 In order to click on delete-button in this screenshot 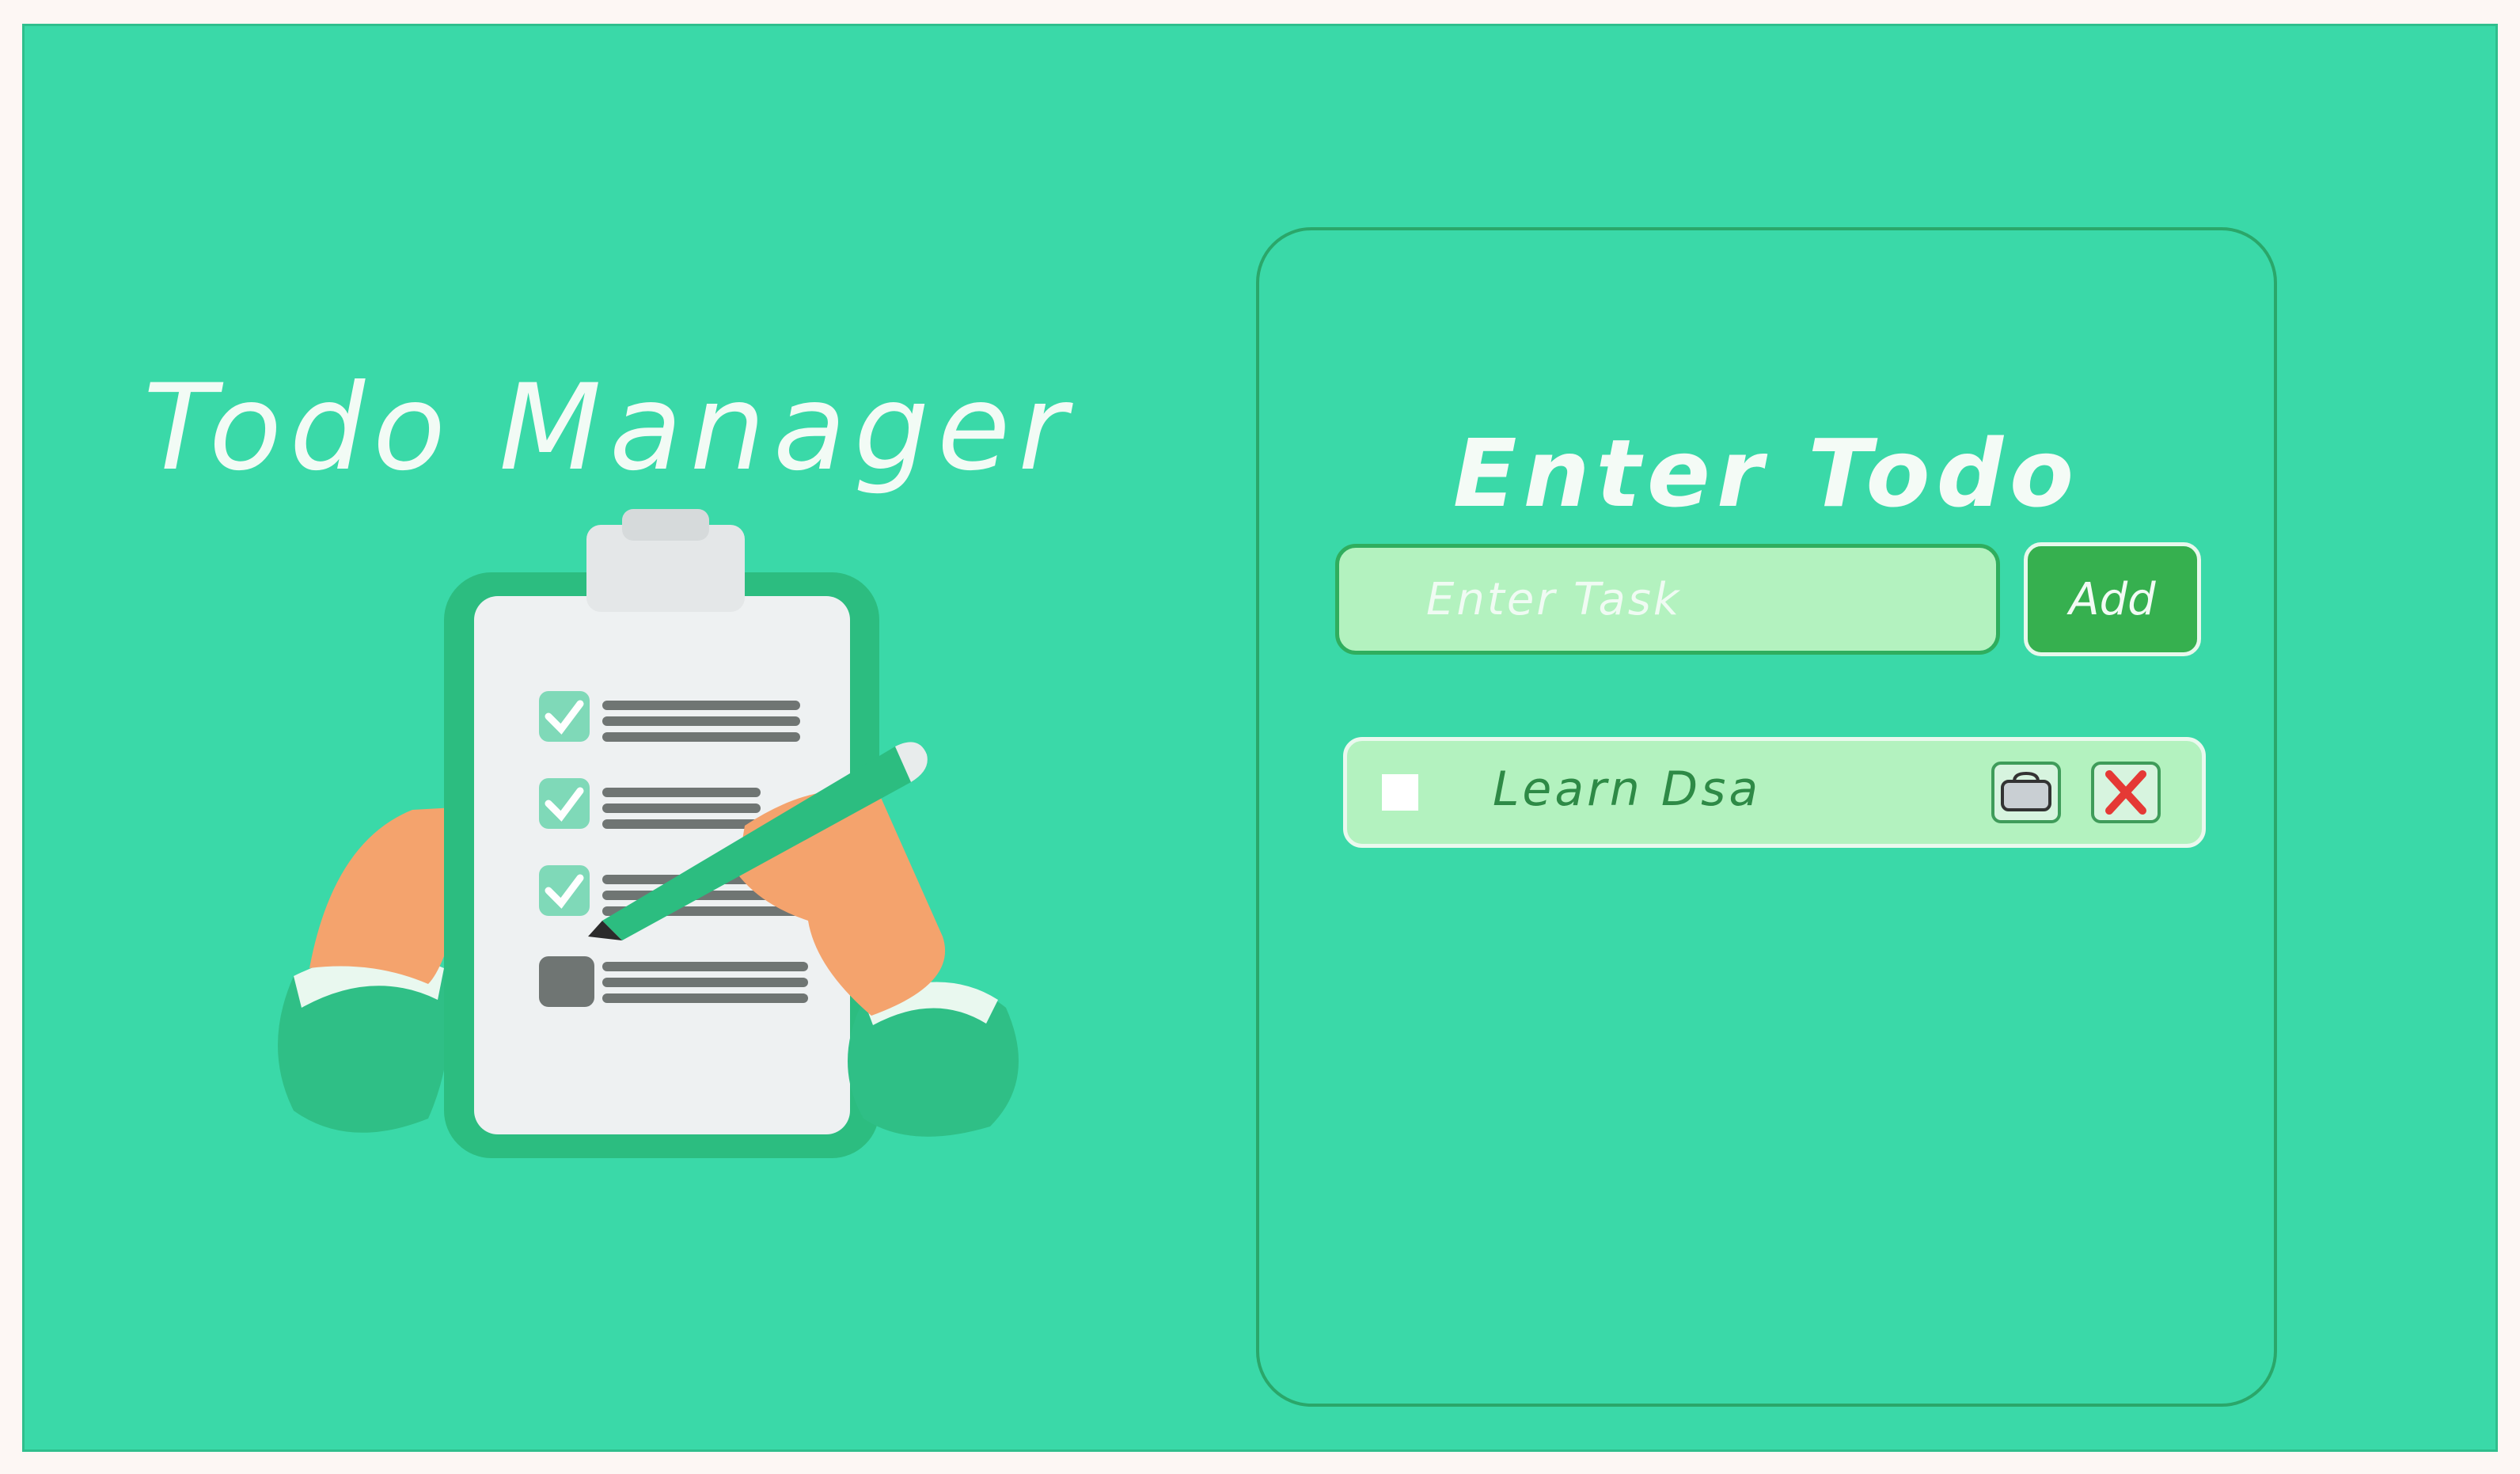, I will do `click(2126, 792)`.